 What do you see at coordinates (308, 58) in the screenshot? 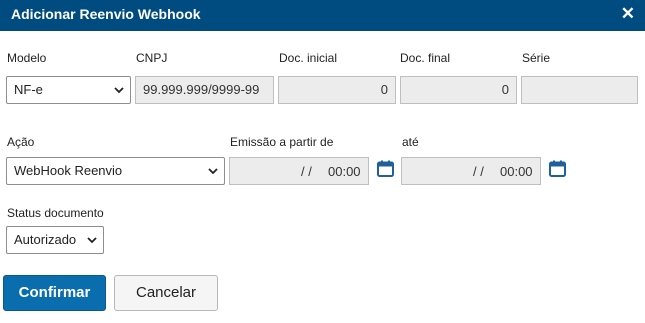
I see `doc-inicial-label: Doc. inicial` at bounding box center [308, 58].